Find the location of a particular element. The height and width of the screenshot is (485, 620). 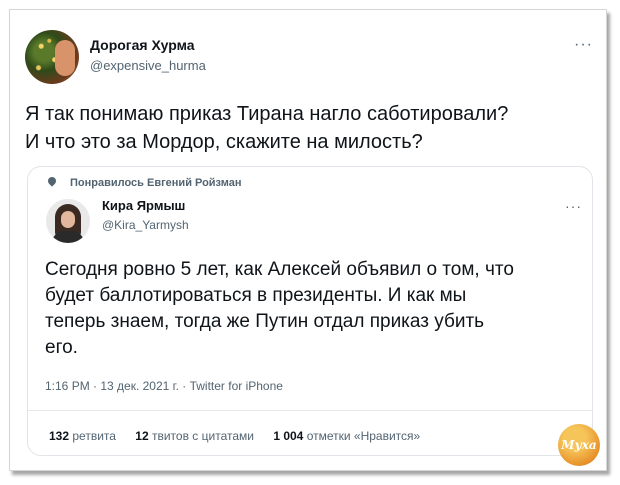

quotes-stat: 12 твитов с цитатами is located at coordinates (194, 436).